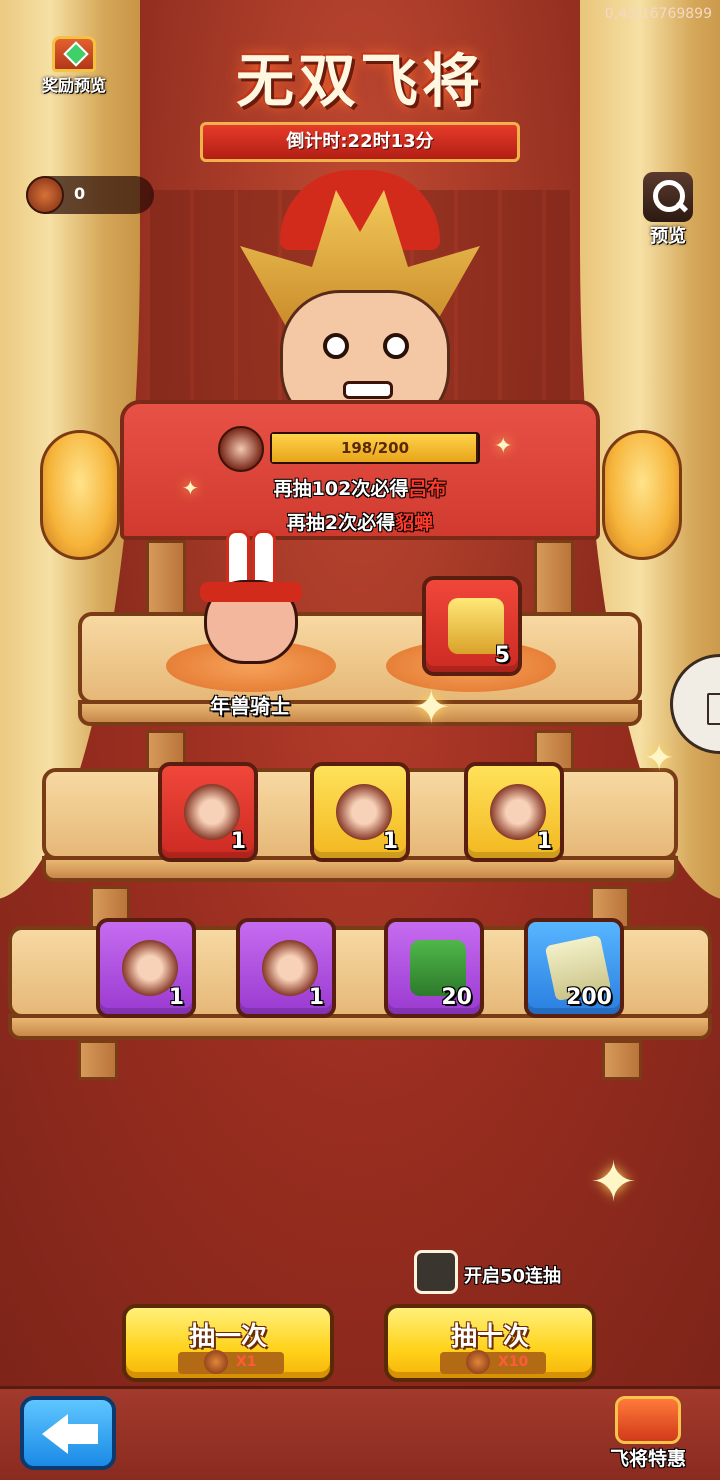 Image resolution: width=720 pixels, height=1480 pixels. Describe the element at coordinates (493, 1362) in the screenshot. I see `draw-ten-cost: X10` at that location.